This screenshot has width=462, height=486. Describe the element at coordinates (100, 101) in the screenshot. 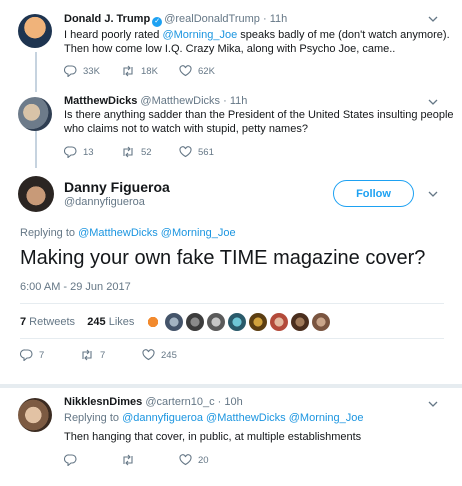

I see `author-name: MatthewDicks` at that location.